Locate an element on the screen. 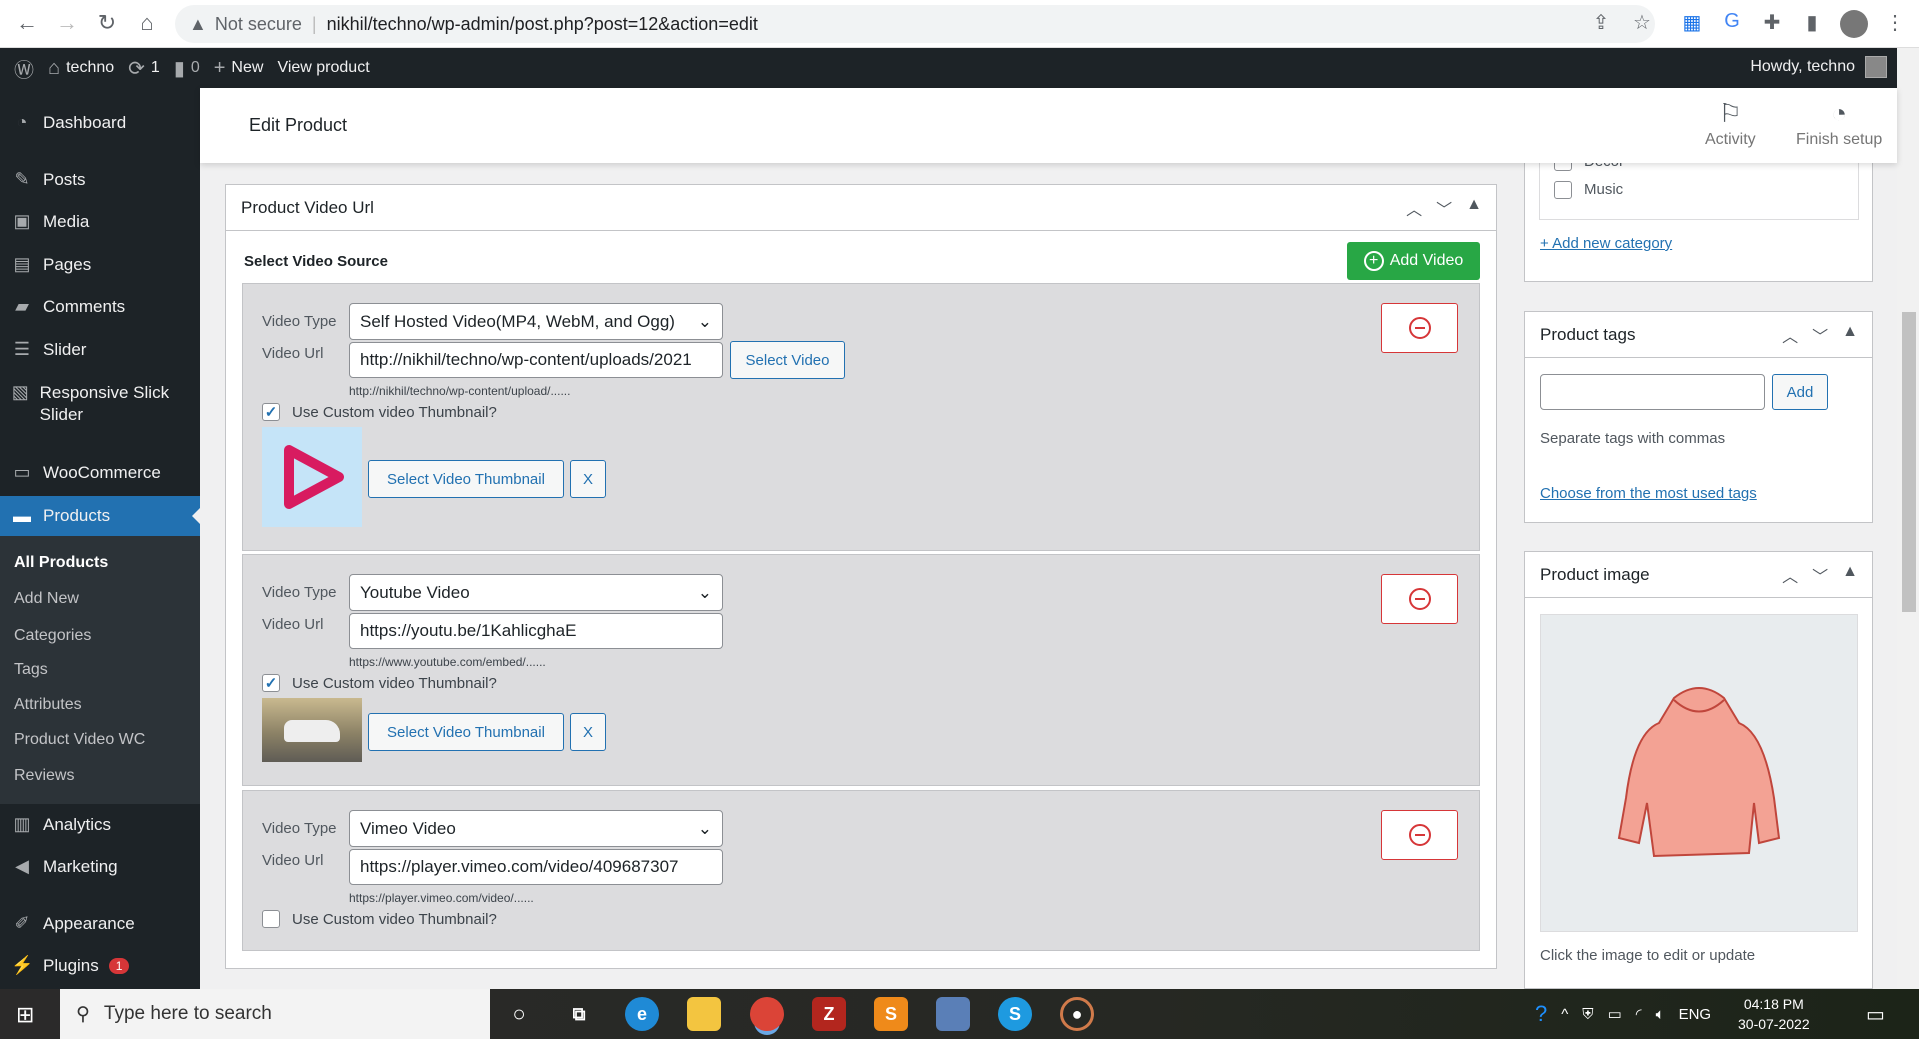 This screenshot has height=1039, width=1919. task-view-icon: ⧉ is located at coordinates (579, 1014).